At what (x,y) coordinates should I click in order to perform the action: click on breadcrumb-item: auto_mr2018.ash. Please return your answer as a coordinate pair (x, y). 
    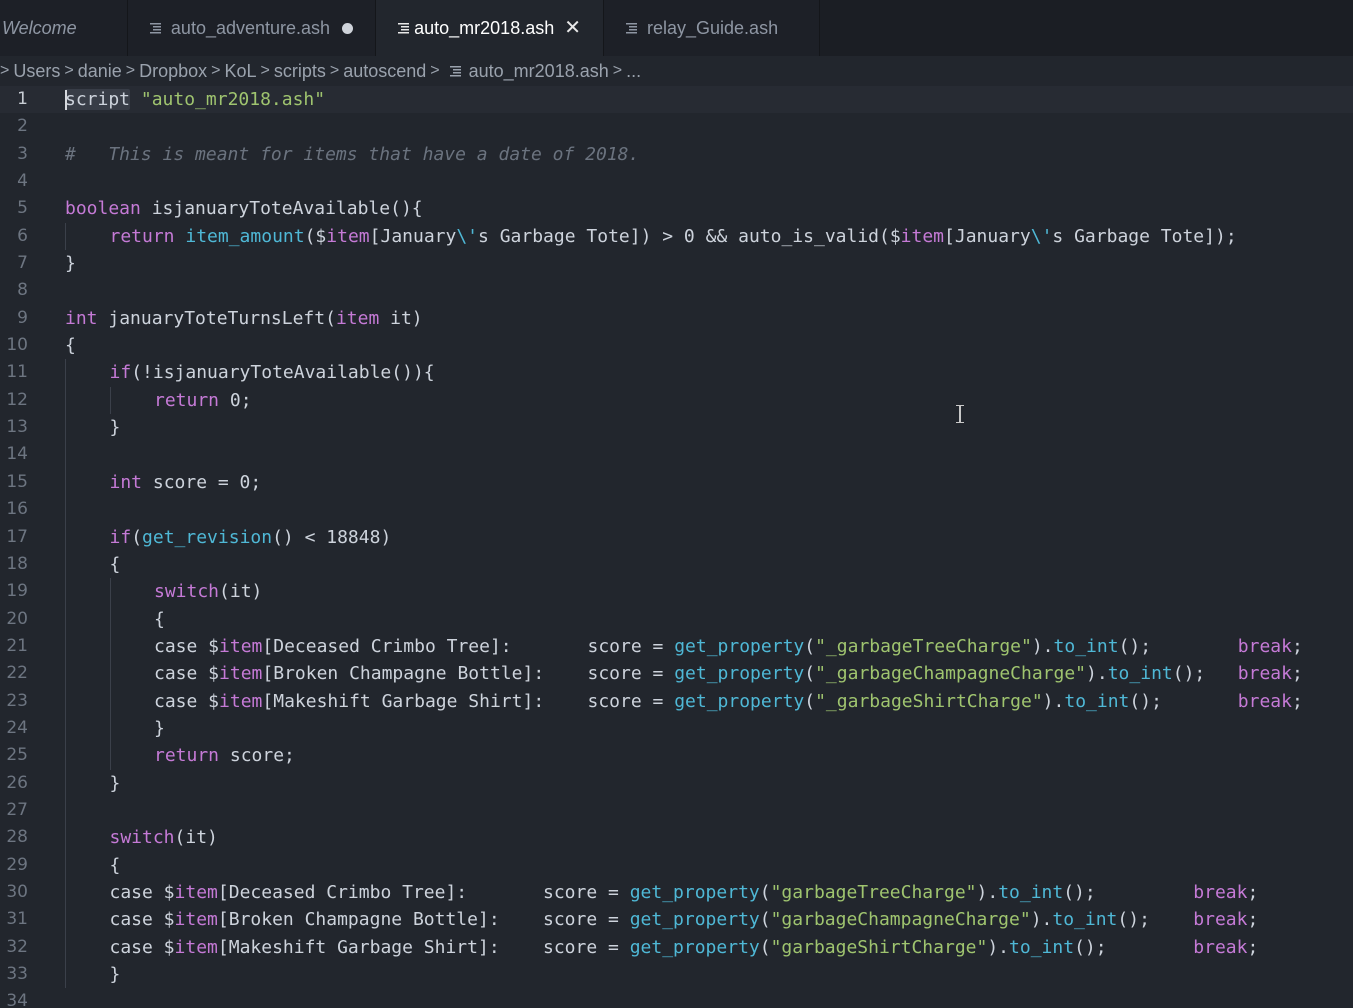
    Looking at the image, I should click on (539, 71).